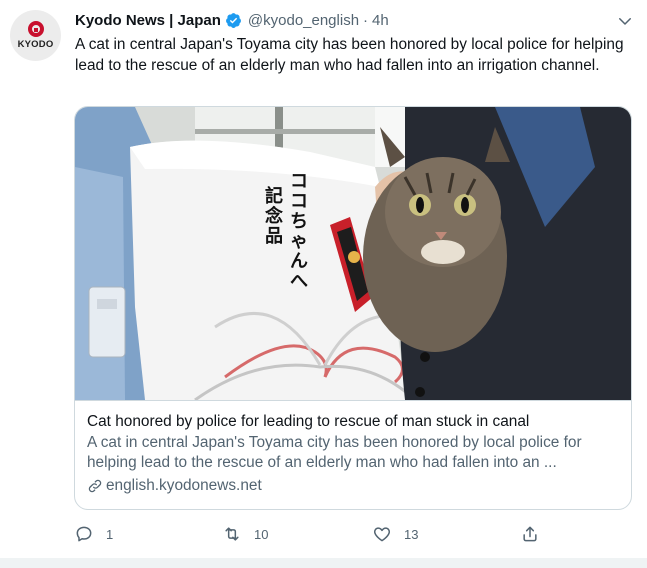 The image size is (647, 568). I want to click on reply-button: 1, so click(93, 534).